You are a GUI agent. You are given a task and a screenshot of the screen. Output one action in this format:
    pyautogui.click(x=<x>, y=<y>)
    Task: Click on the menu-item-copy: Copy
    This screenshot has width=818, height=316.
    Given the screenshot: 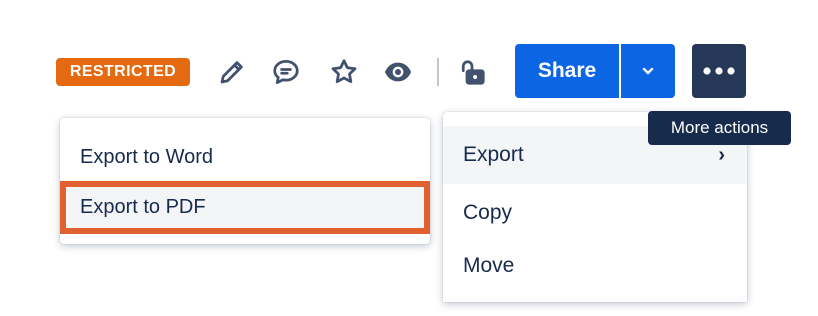 What is the action you would take?
    pyautogui.click(x=595, y=213)
    